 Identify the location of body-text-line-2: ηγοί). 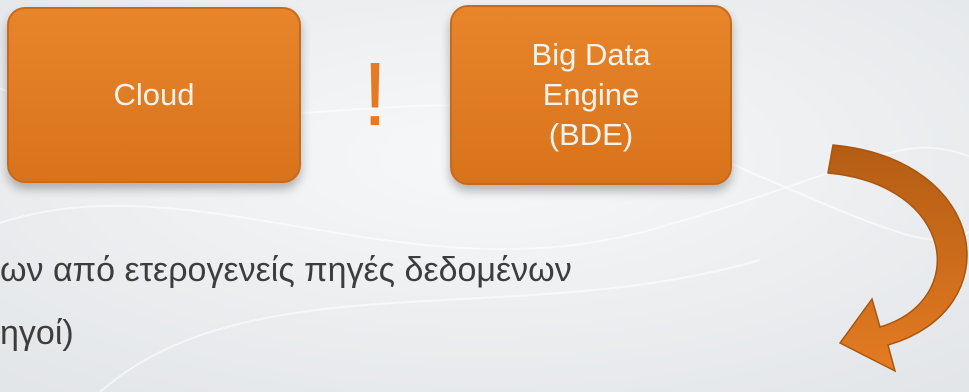
(37, 333).